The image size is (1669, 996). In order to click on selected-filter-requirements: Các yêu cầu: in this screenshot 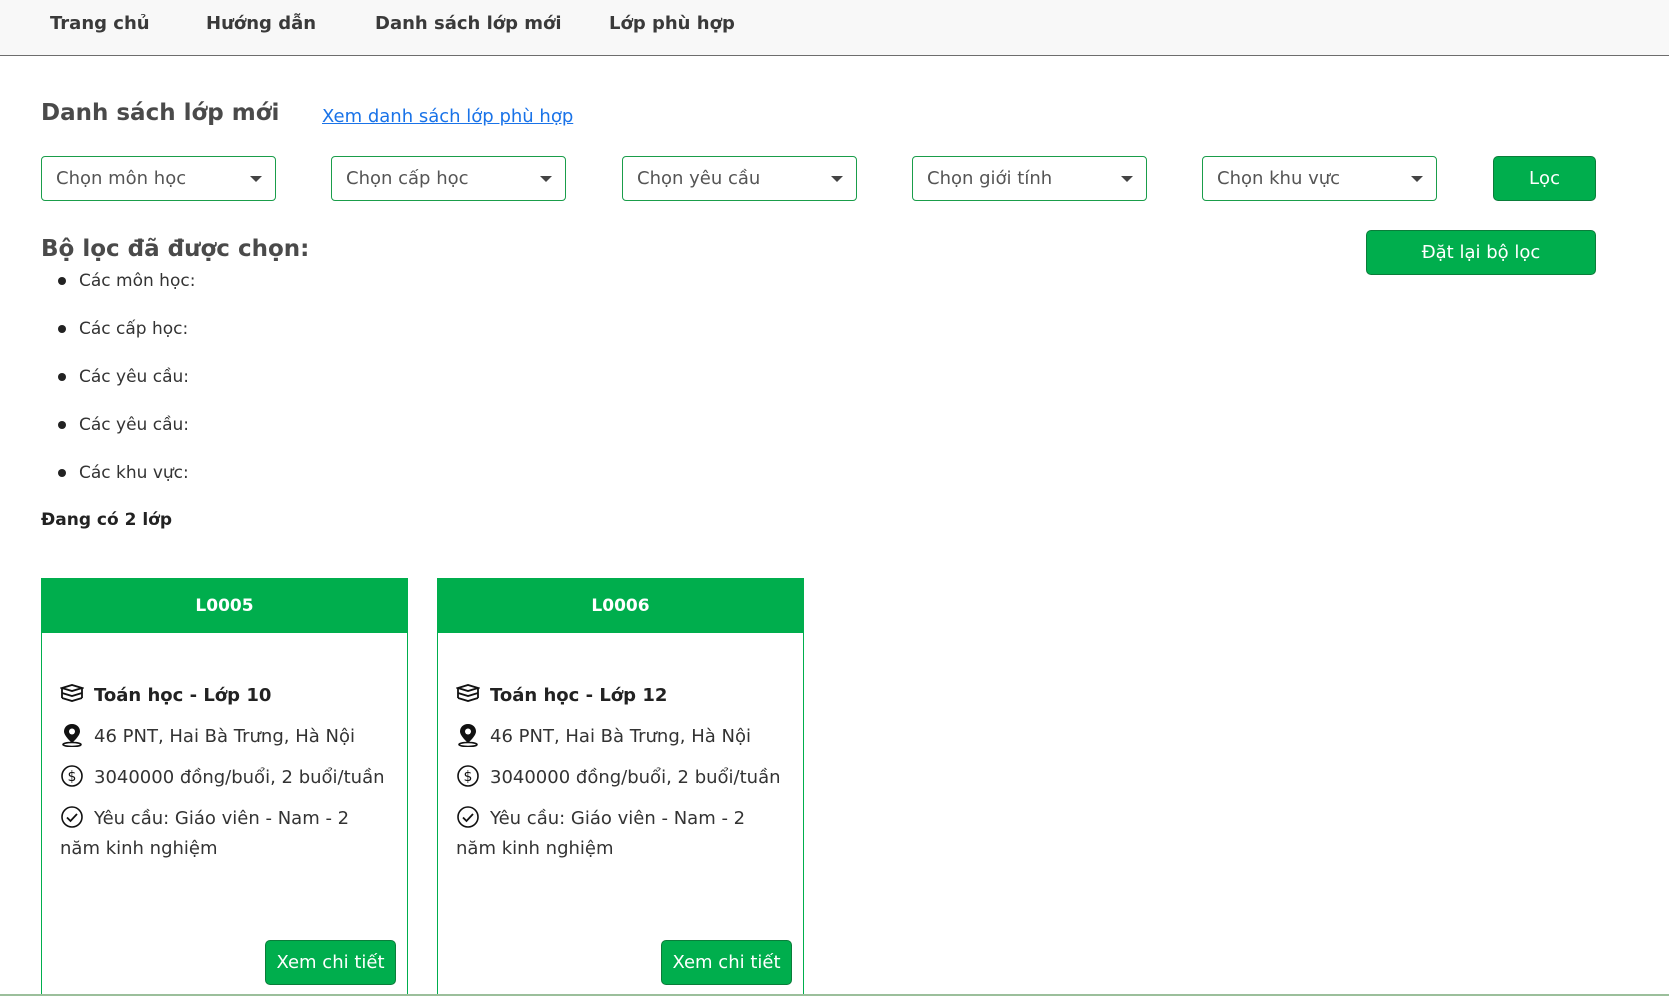, I will do `click(118, 388)`.